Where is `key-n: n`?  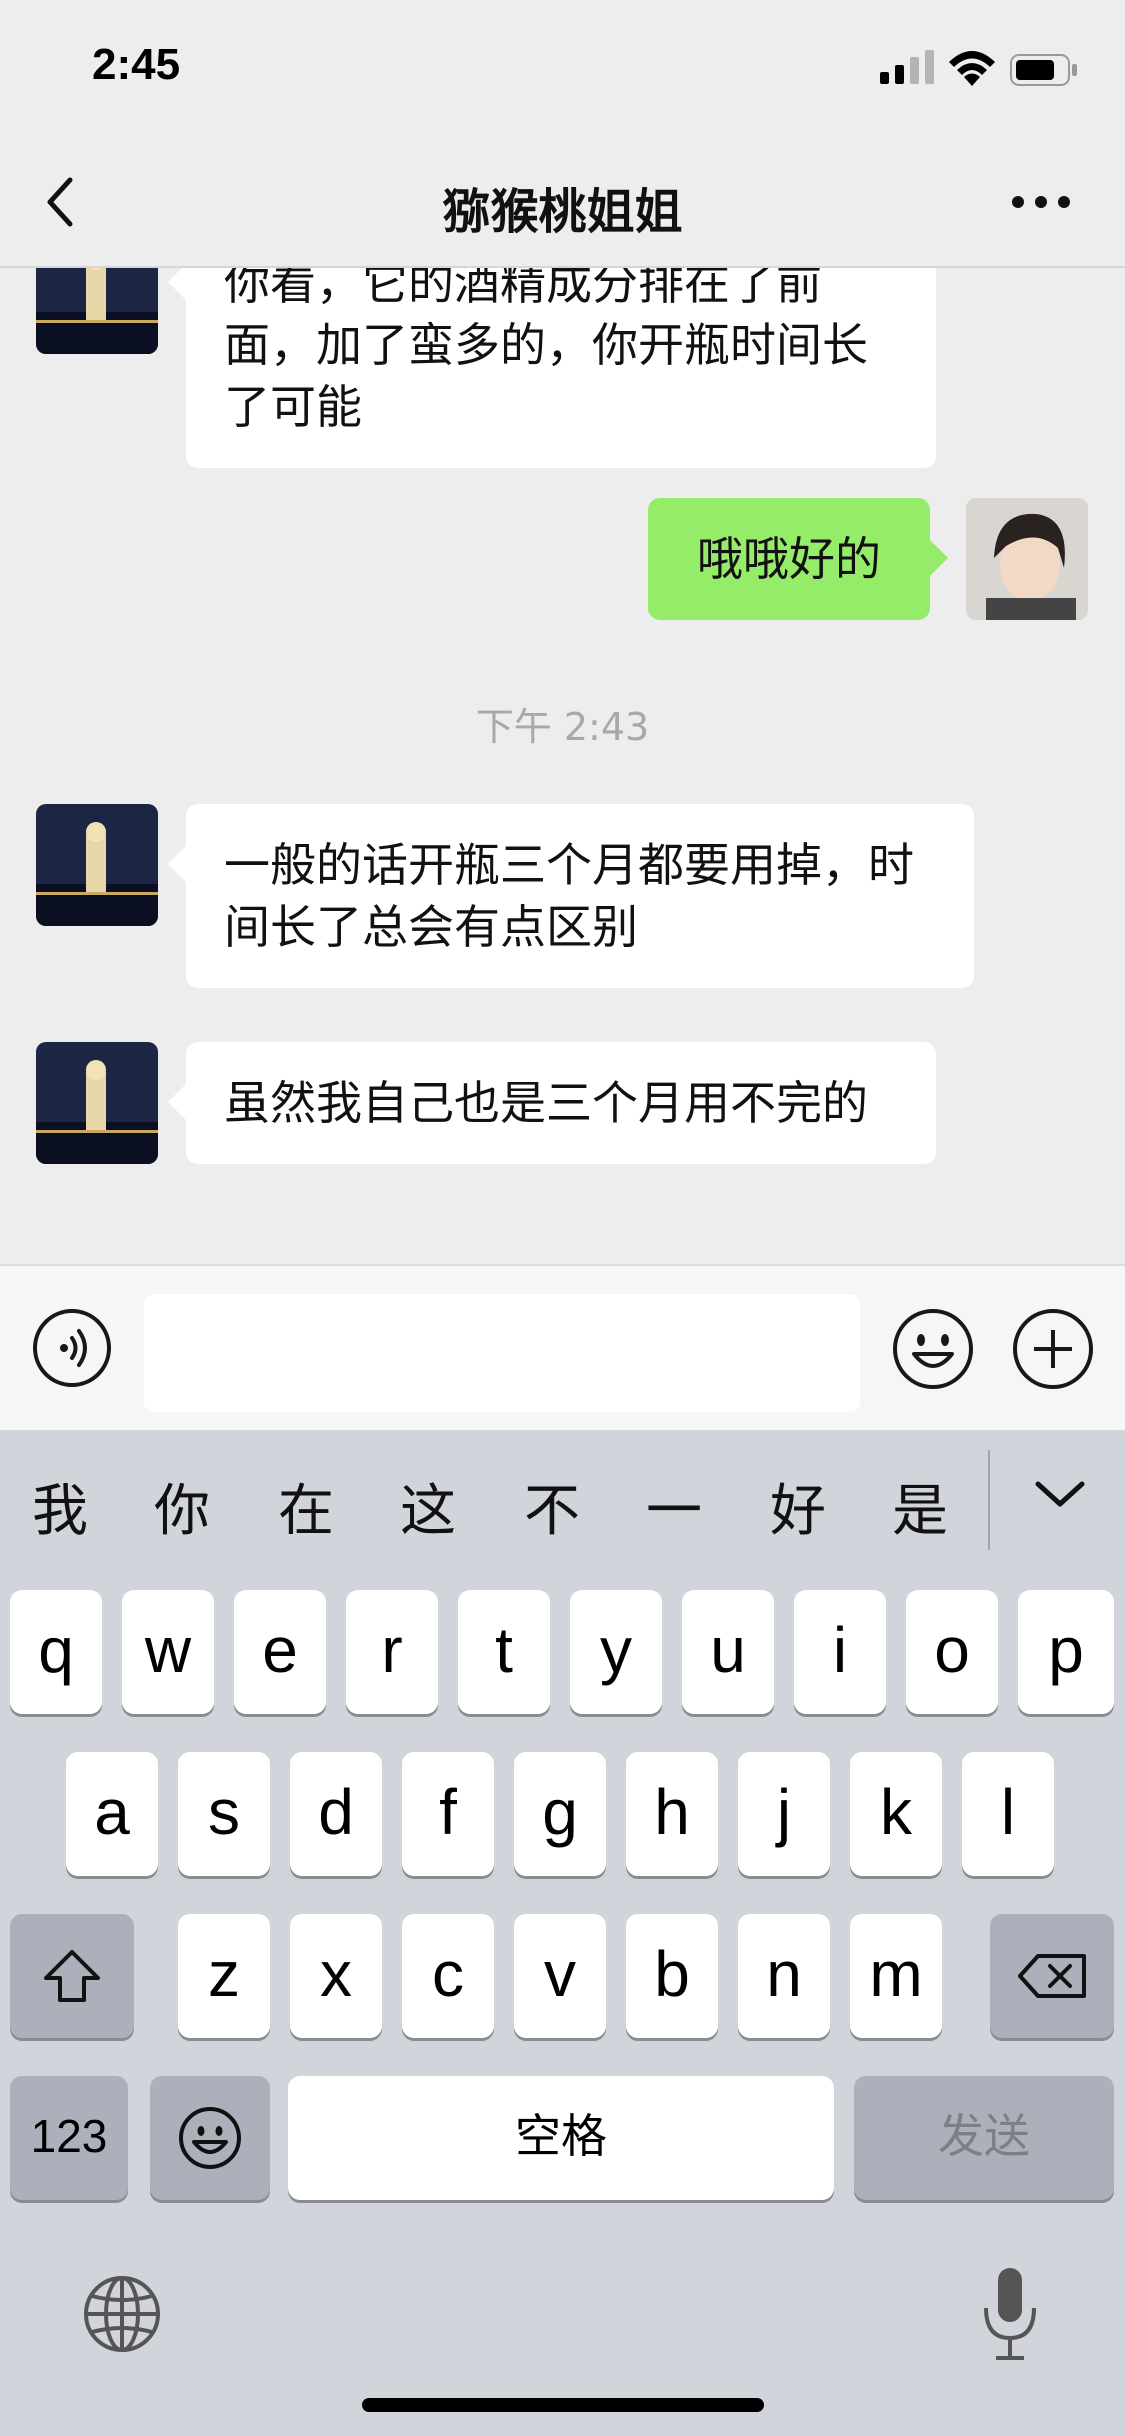 key-n: n is located at coordinates (784, 1976).